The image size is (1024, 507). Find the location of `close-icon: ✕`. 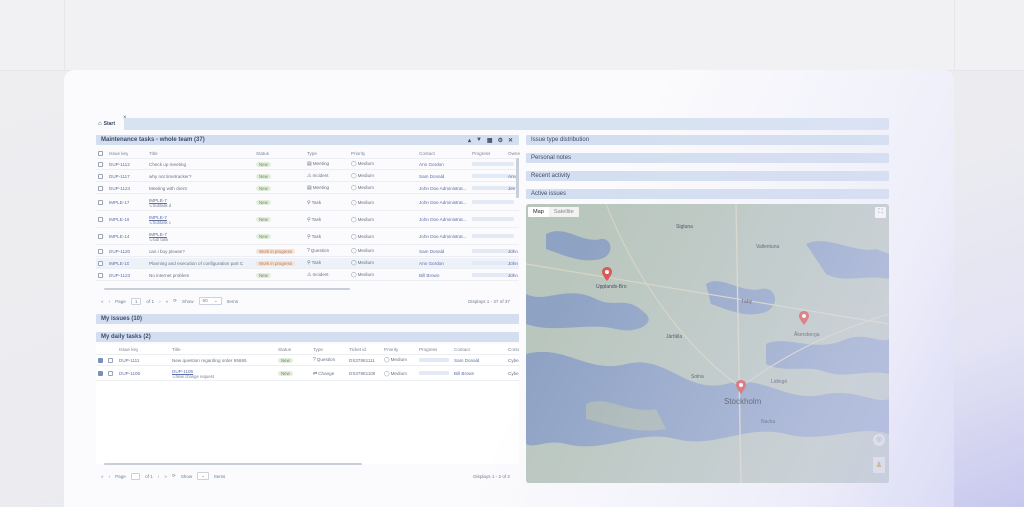

close-icon: ✕ is located at coordinates (510, 140).